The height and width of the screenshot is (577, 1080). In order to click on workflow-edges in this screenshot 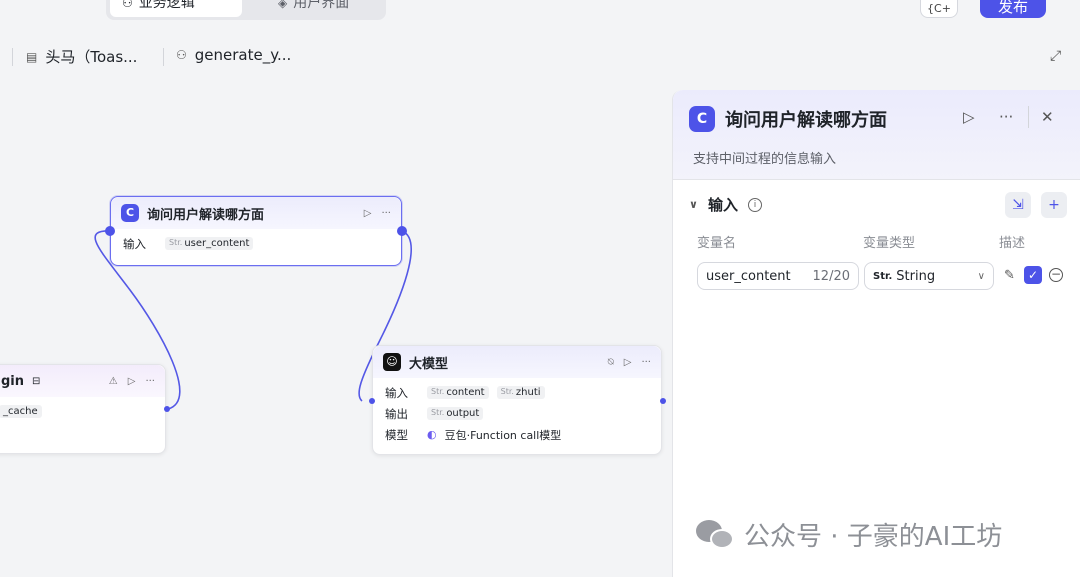, I will do `click(253, 320)`.